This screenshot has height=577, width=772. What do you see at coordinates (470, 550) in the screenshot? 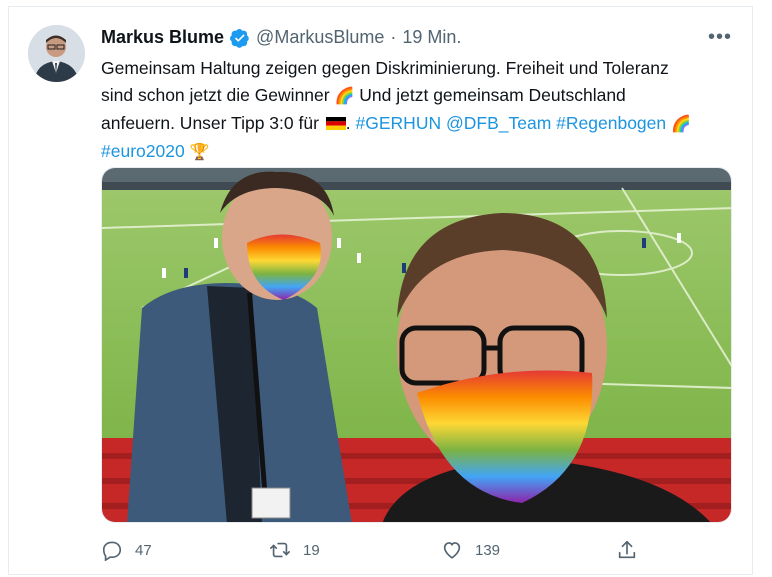
I see `like-button: 139` at bounding box center [470, 550].